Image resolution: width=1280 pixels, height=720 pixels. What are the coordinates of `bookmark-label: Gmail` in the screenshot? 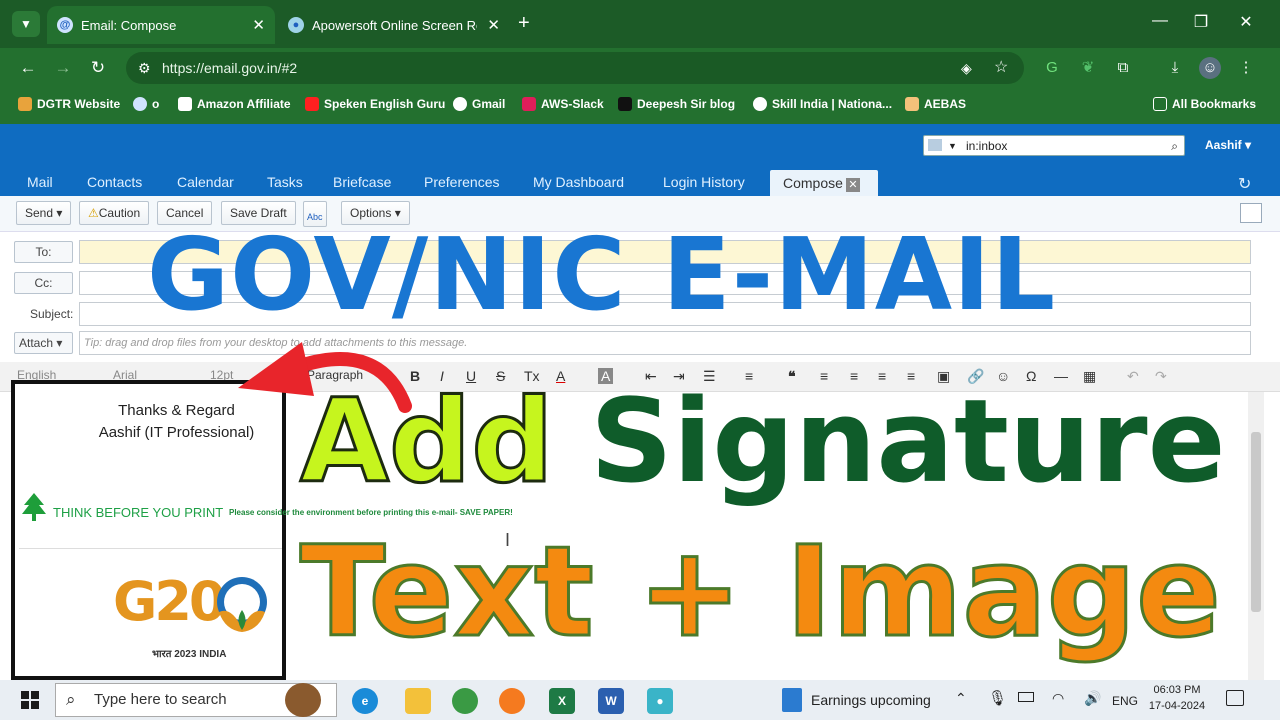 It's located at (489, 104).